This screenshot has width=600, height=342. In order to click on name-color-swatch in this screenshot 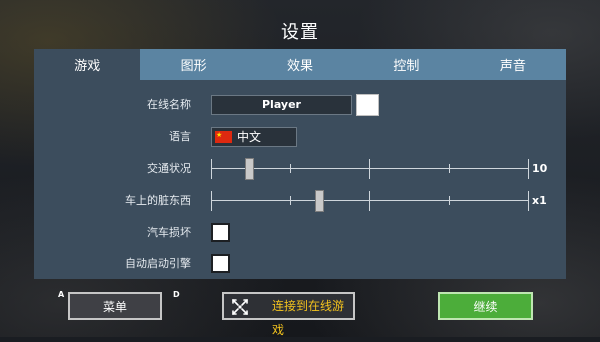, I will do `click(367, 105)`.